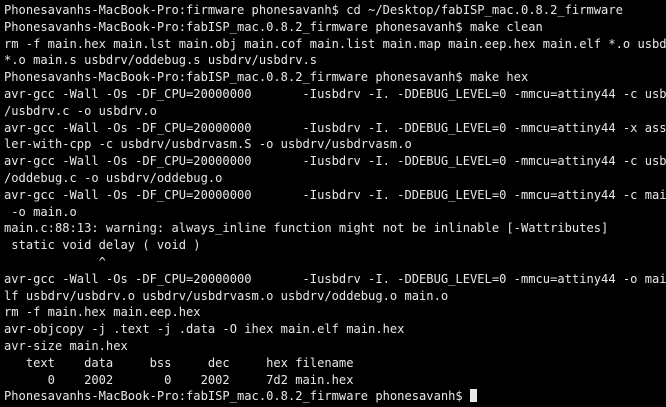  I want to click on terminal-line: rm -f main.hex main.eep.hex, so click(102, 312).